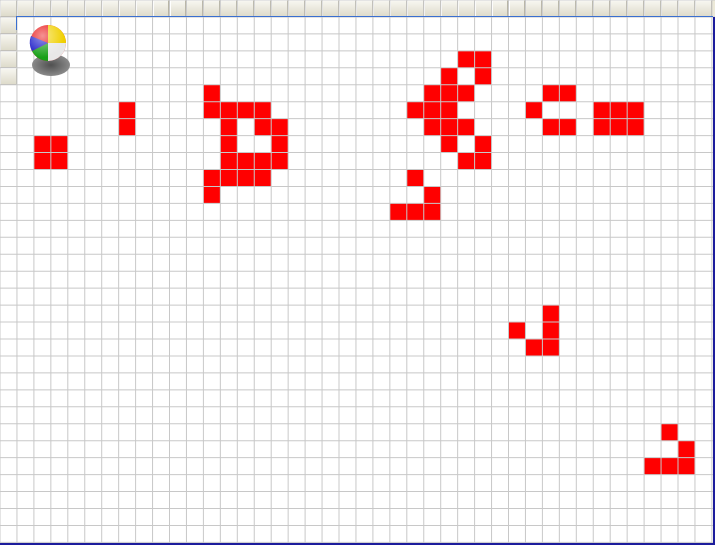 The width and height of the screenshot is (715, 545). What do you see at coordinates (16, 23) in the screenshot?
I see `board-frame-left` at bounding box center [16, 23].